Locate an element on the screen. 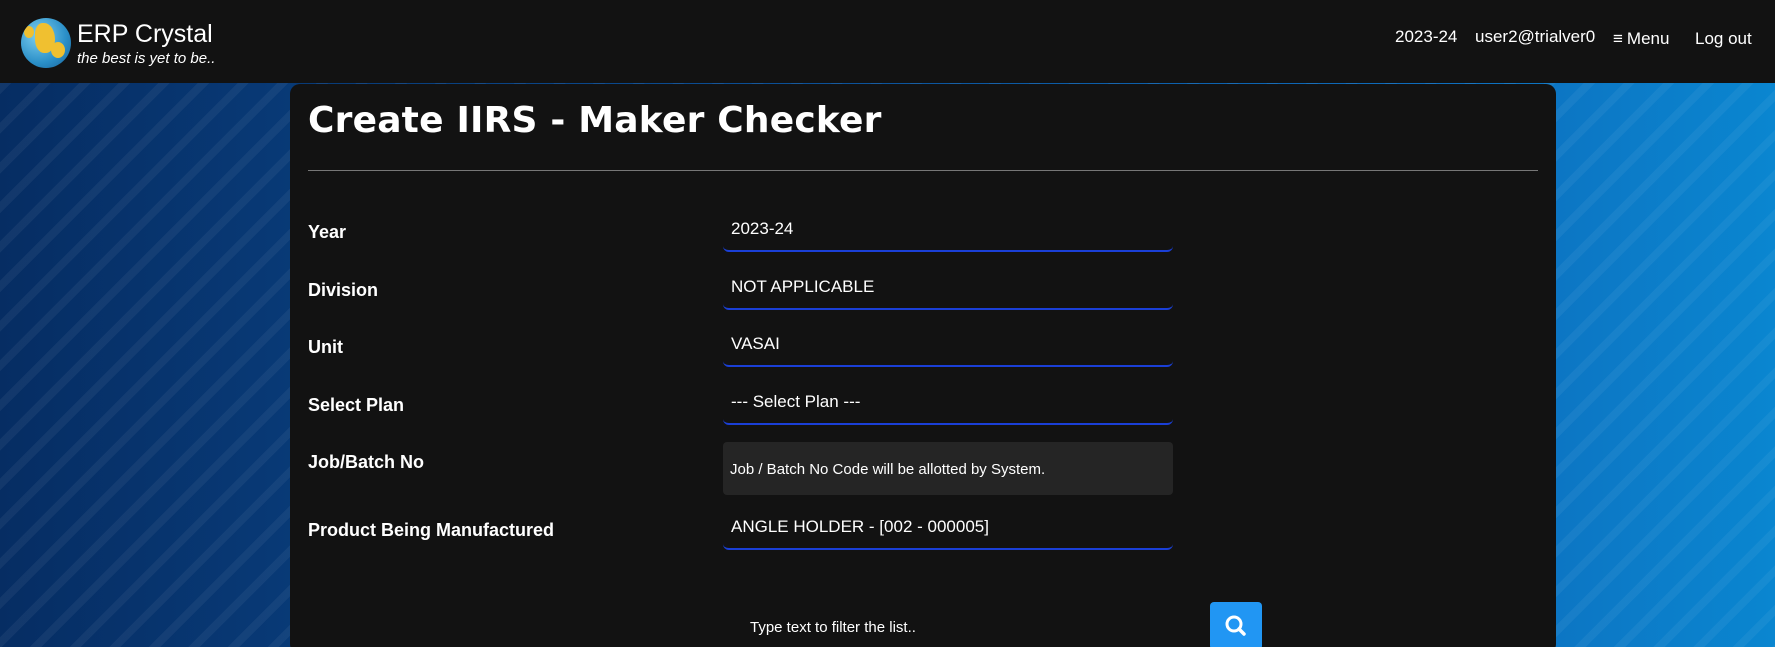 The image size is (1775, 647). division-field: NOT APPLICABLE is located at coordinates (948, 287).